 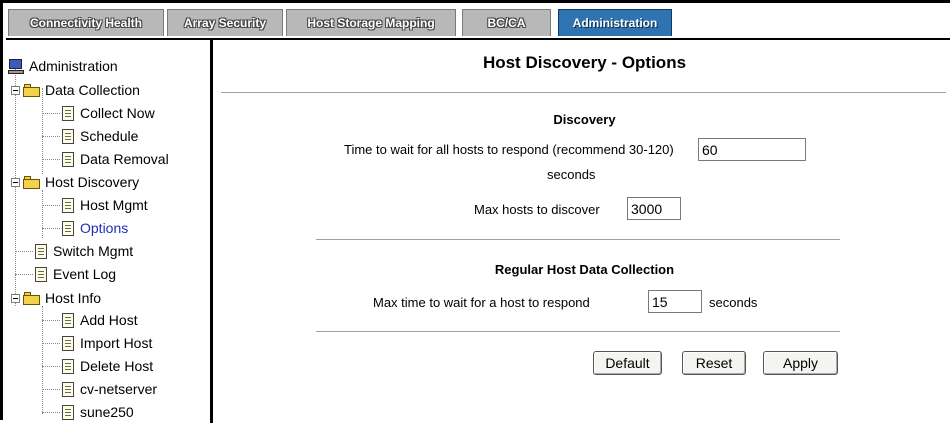 I want to click on tab-administration: Administration, so click(x=615, y=22).